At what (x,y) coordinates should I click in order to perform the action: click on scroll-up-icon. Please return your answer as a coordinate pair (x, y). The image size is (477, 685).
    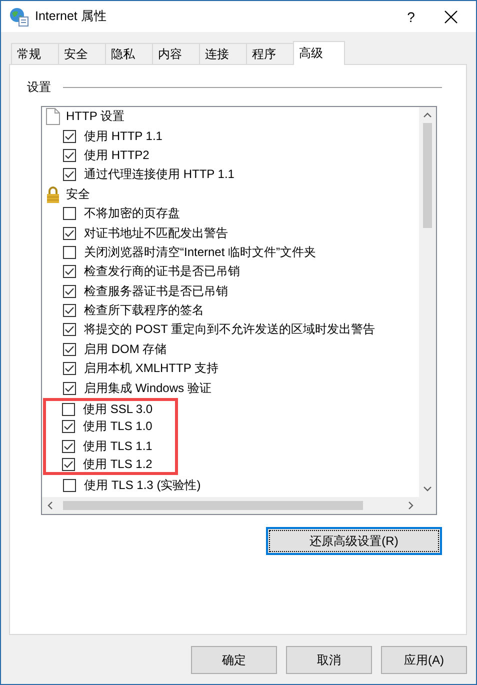
    Looking at the image, I should click on (427, 115).